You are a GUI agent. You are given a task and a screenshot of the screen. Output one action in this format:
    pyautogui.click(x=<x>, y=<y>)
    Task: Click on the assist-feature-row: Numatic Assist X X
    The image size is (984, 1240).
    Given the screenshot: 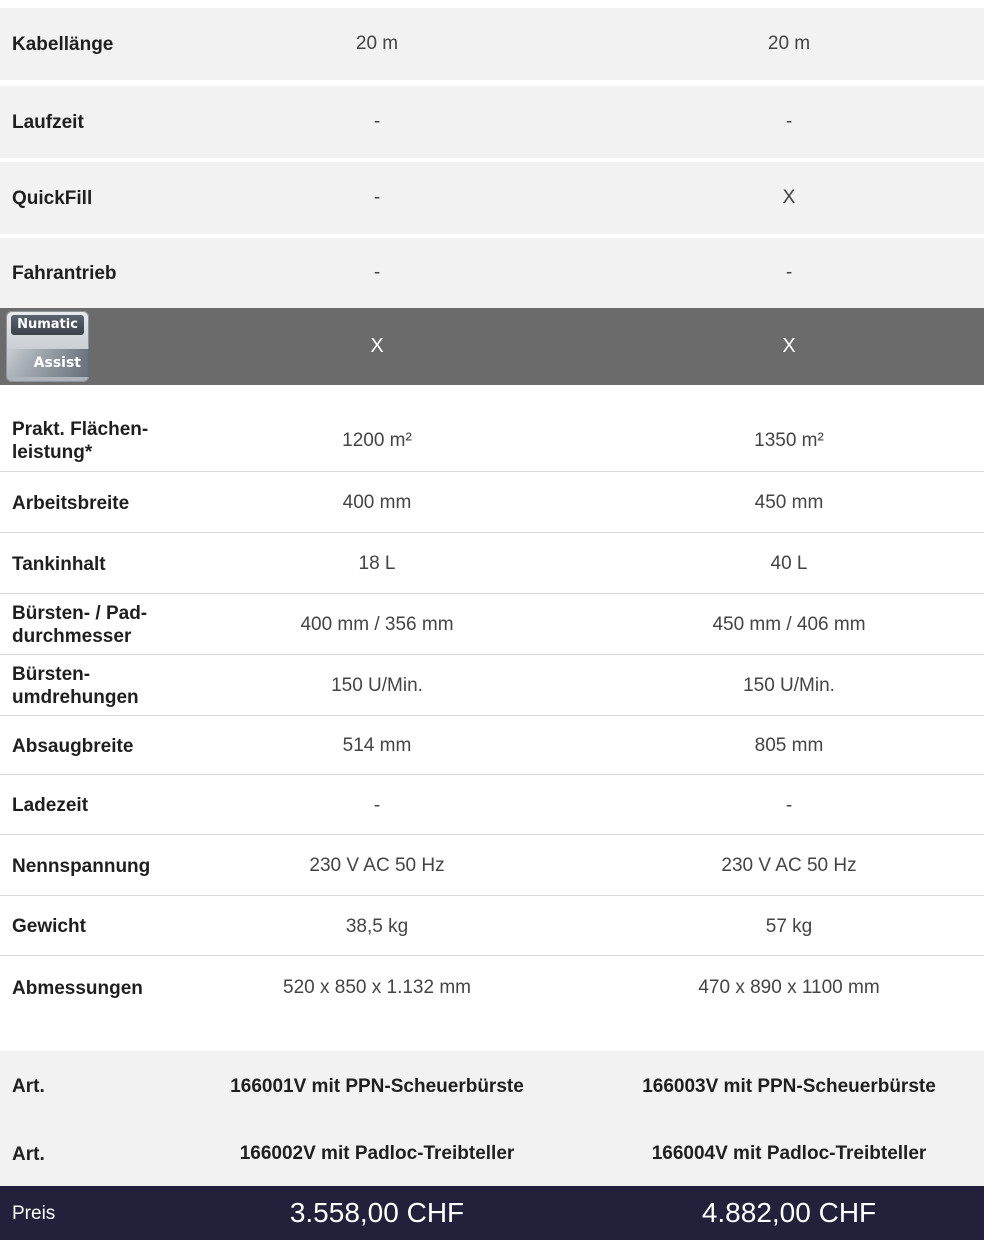 What is the action you would take?
    pyautogui.click(x=492, y=346)
    